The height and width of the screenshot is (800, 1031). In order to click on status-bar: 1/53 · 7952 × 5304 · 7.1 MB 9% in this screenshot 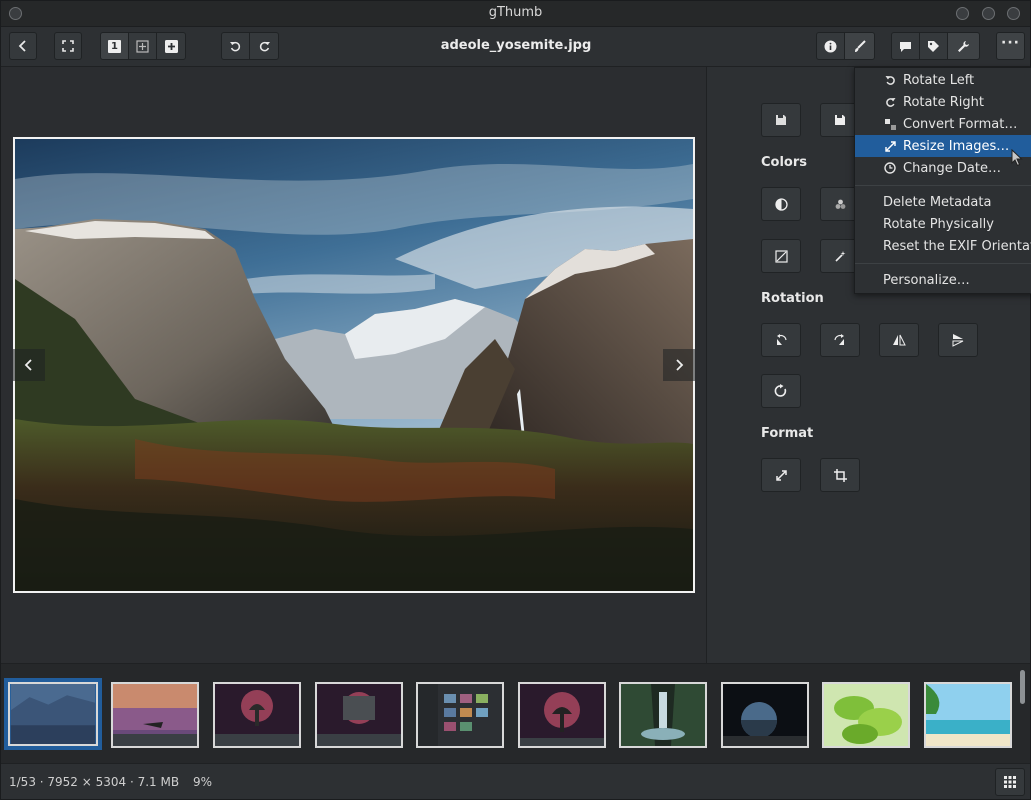, I will do `click(515, 781)`.